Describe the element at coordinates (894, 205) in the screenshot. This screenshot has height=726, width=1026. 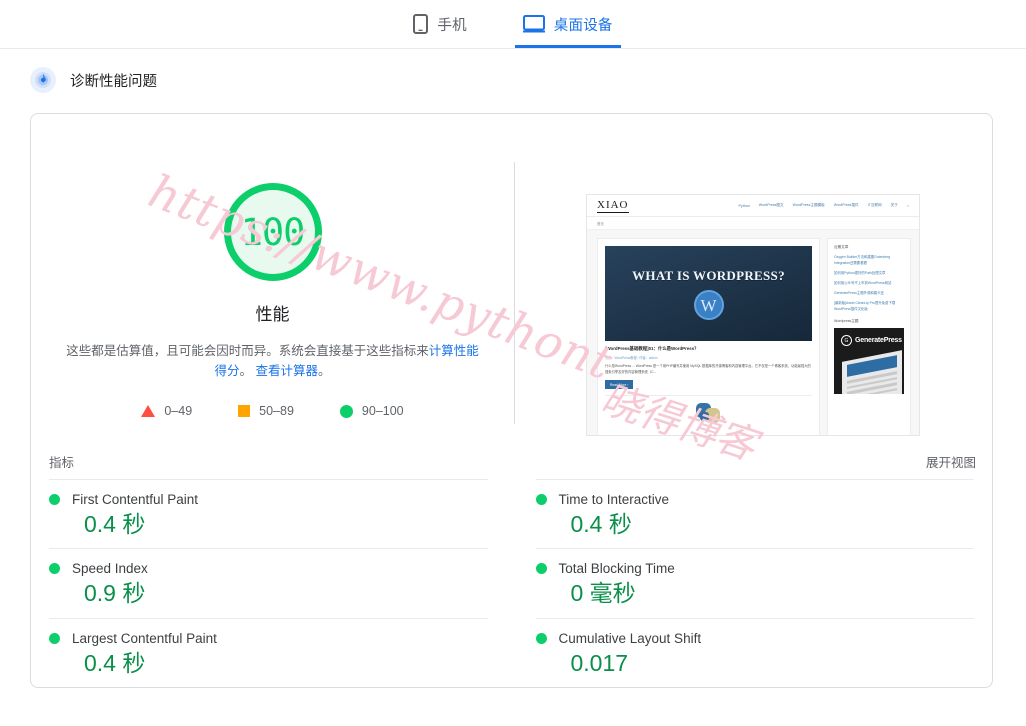
I see `screenshot-nav-item: 关于` at that location.